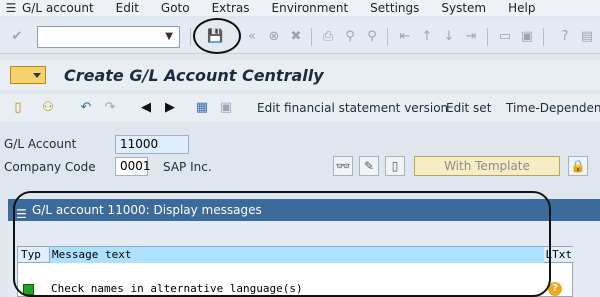 The height and width of the screenshot is (297, 600). I want to click on company-code-label: Company Code, so click(50, 167).